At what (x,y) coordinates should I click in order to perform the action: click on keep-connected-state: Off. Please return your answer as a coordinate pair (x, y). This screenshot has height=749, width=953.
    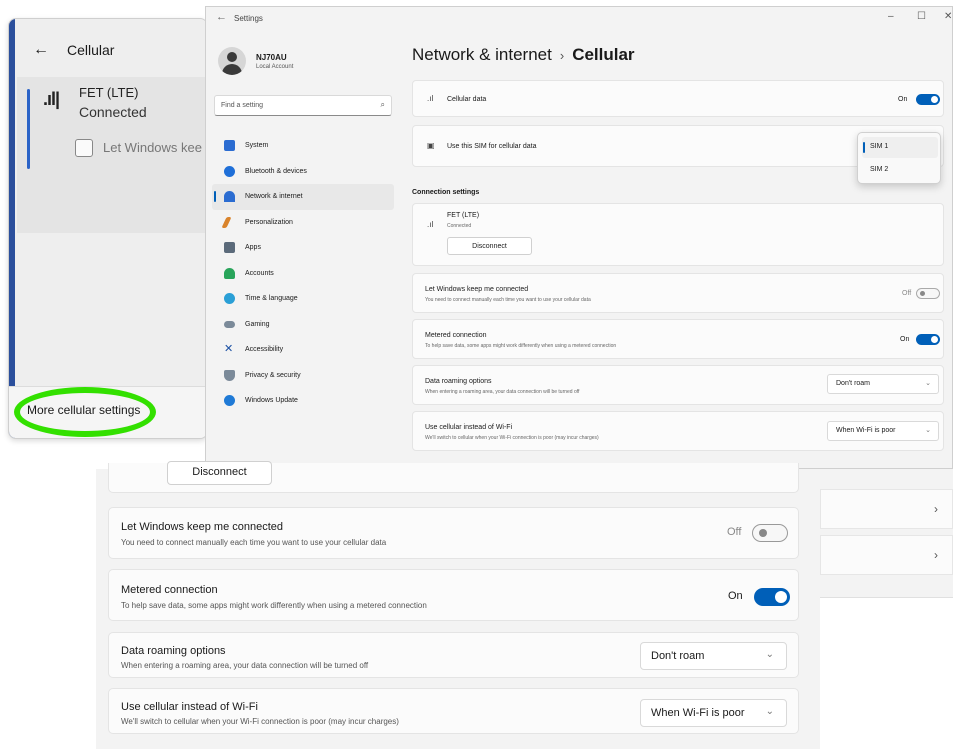
    Looking at the image, I should click on (907, 293).